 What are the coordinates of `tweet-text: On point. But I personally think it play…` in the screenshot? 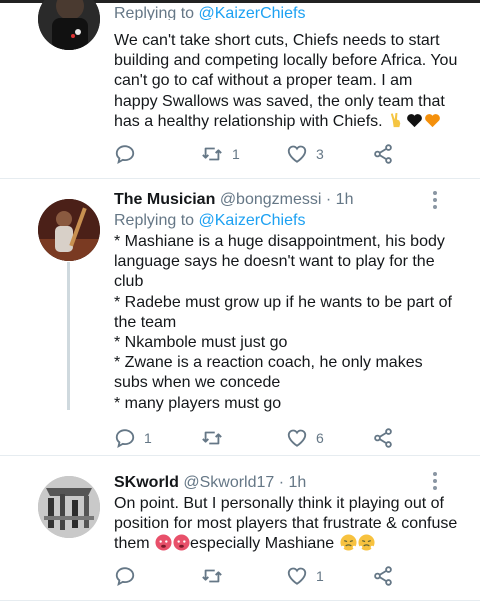 It's located at (287, 524).